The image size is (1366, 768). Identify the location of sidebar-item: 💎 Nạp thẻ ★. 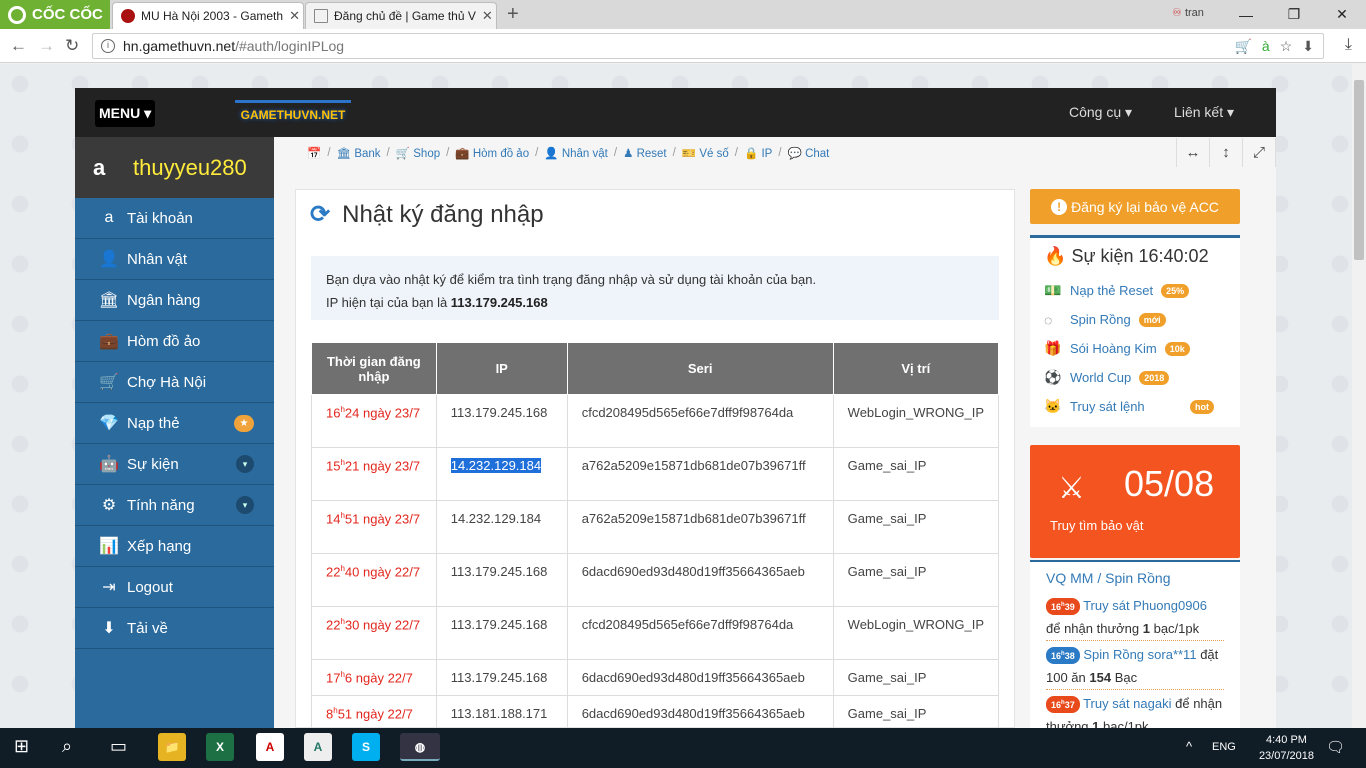
(174, 423).